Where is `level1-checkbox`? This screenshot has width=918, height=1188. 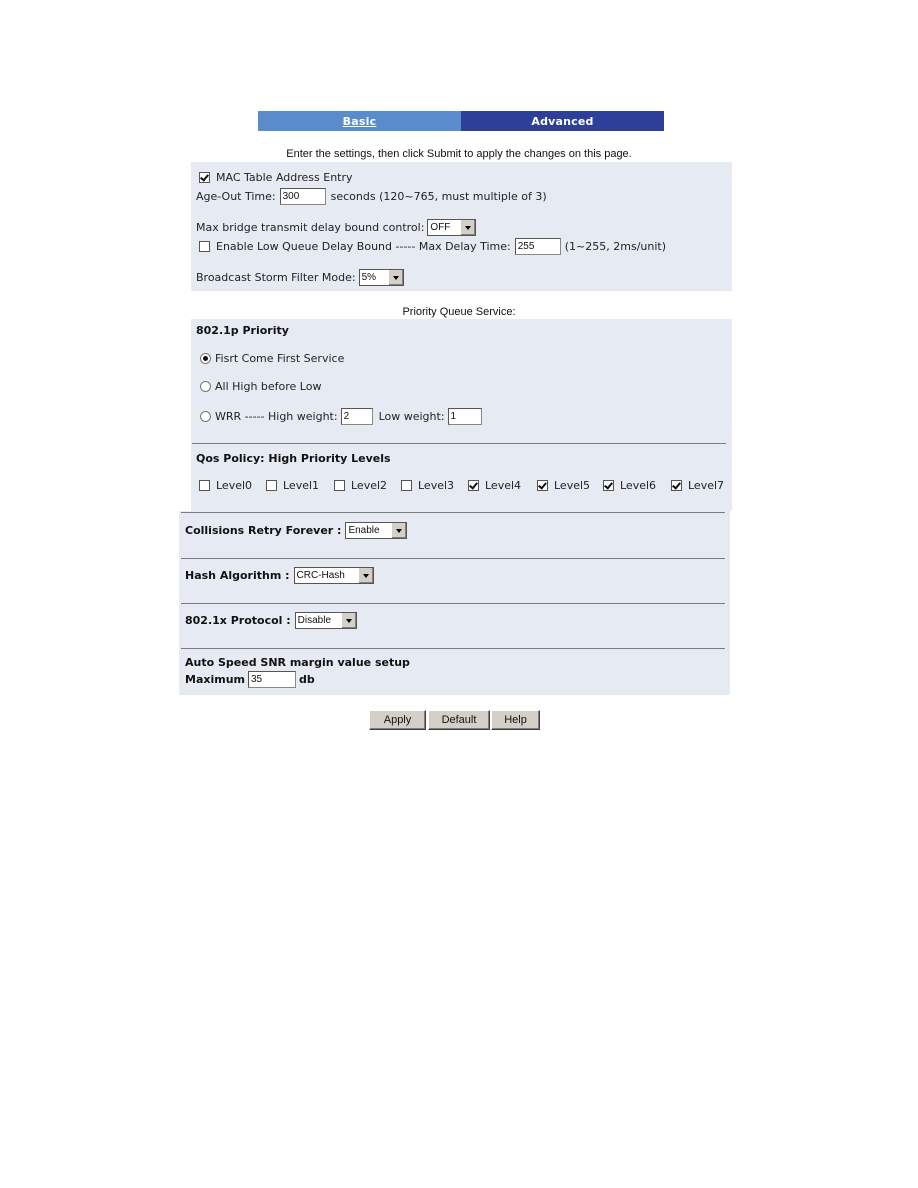
level1-checkbox is located at coordinates (271, 485).